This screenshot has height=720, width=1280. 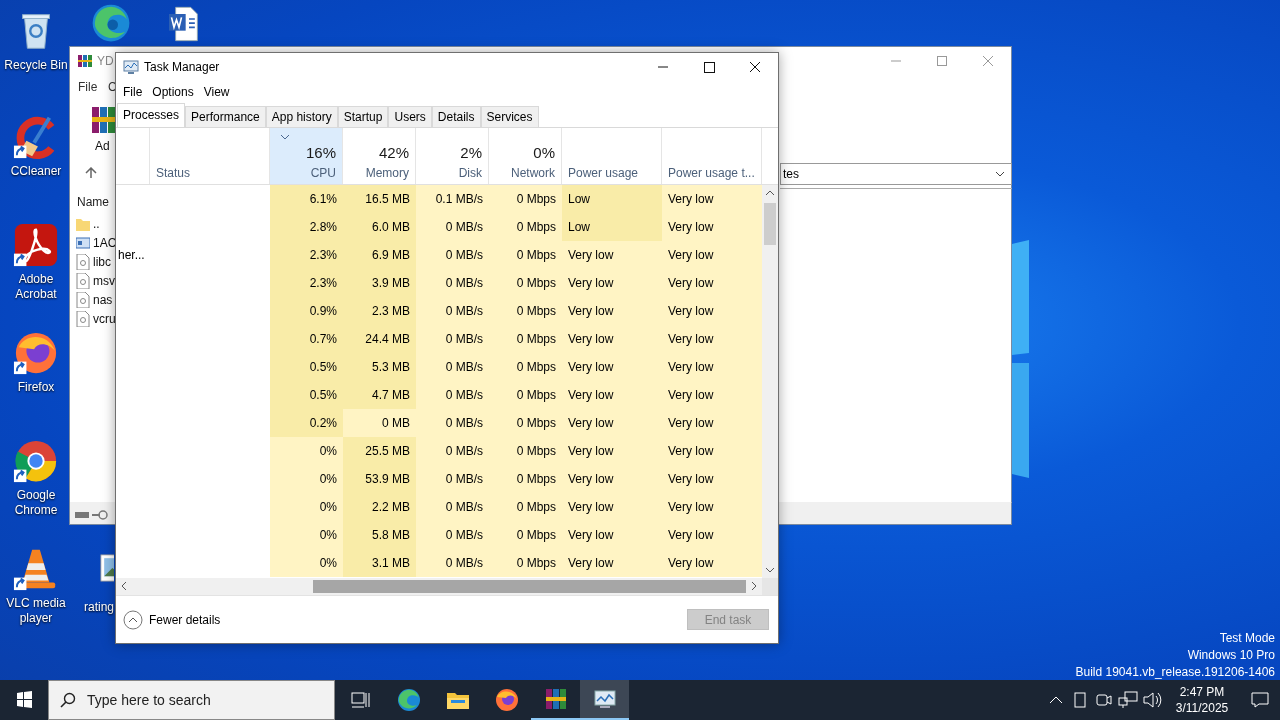 What do you see at coordinates (410, 116) in the screenshot?
I see `tab: Users` at bounding box center [410, 116].